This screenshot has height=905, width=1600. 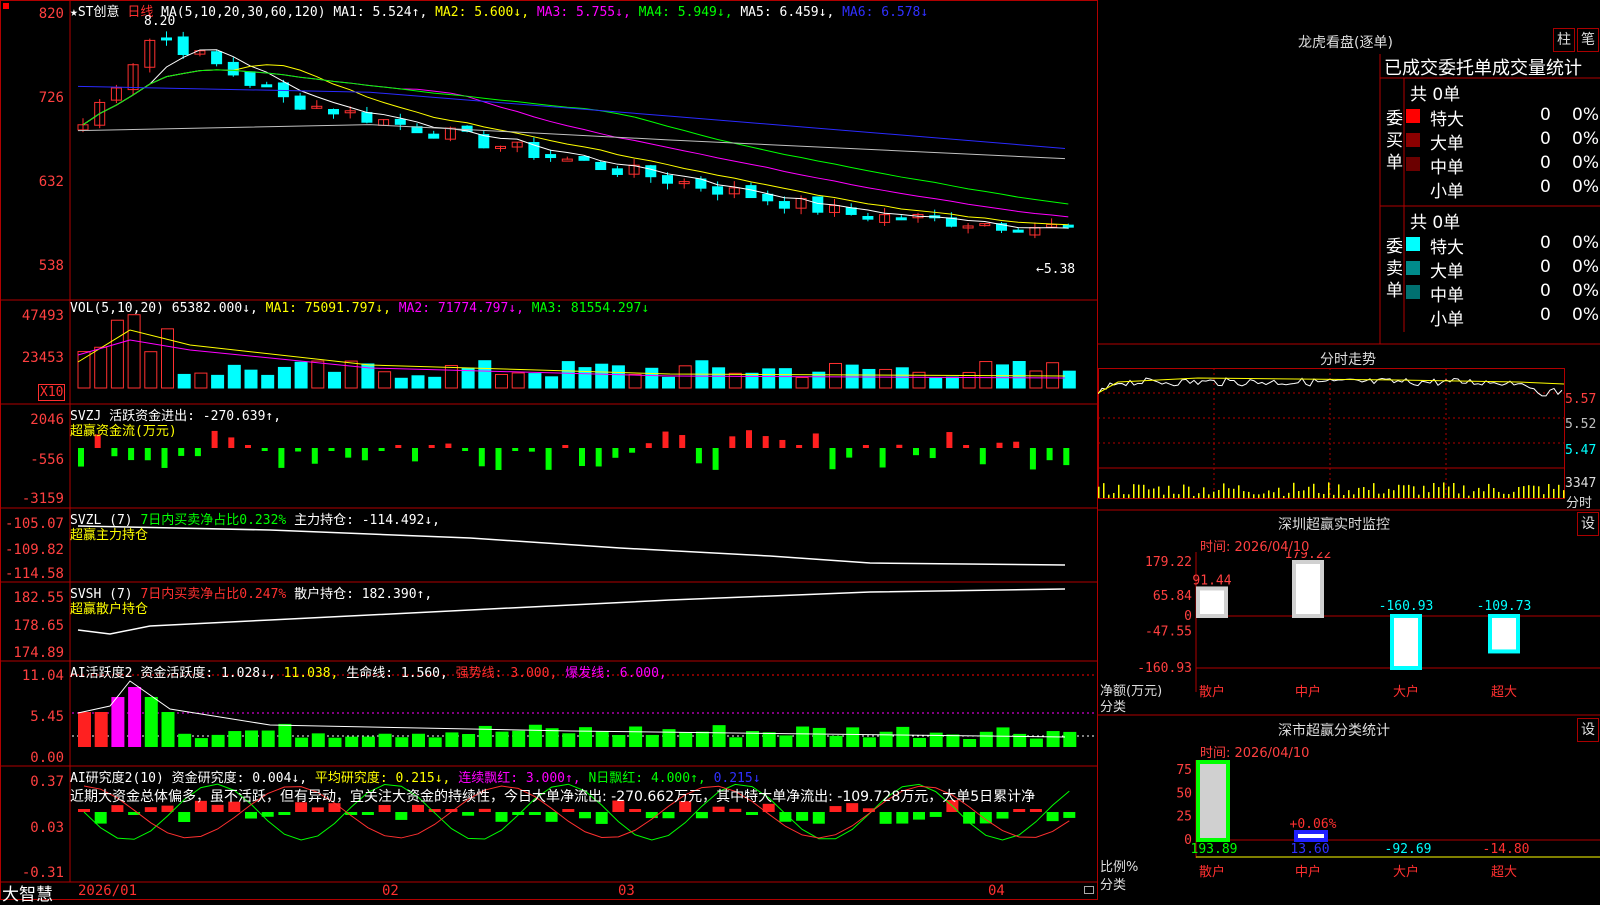 What do you see at coordinates (1490, 317) in the screenshot?
I see `sell-row-s: 小单 0 0%` at bounding box center [1490, 317].